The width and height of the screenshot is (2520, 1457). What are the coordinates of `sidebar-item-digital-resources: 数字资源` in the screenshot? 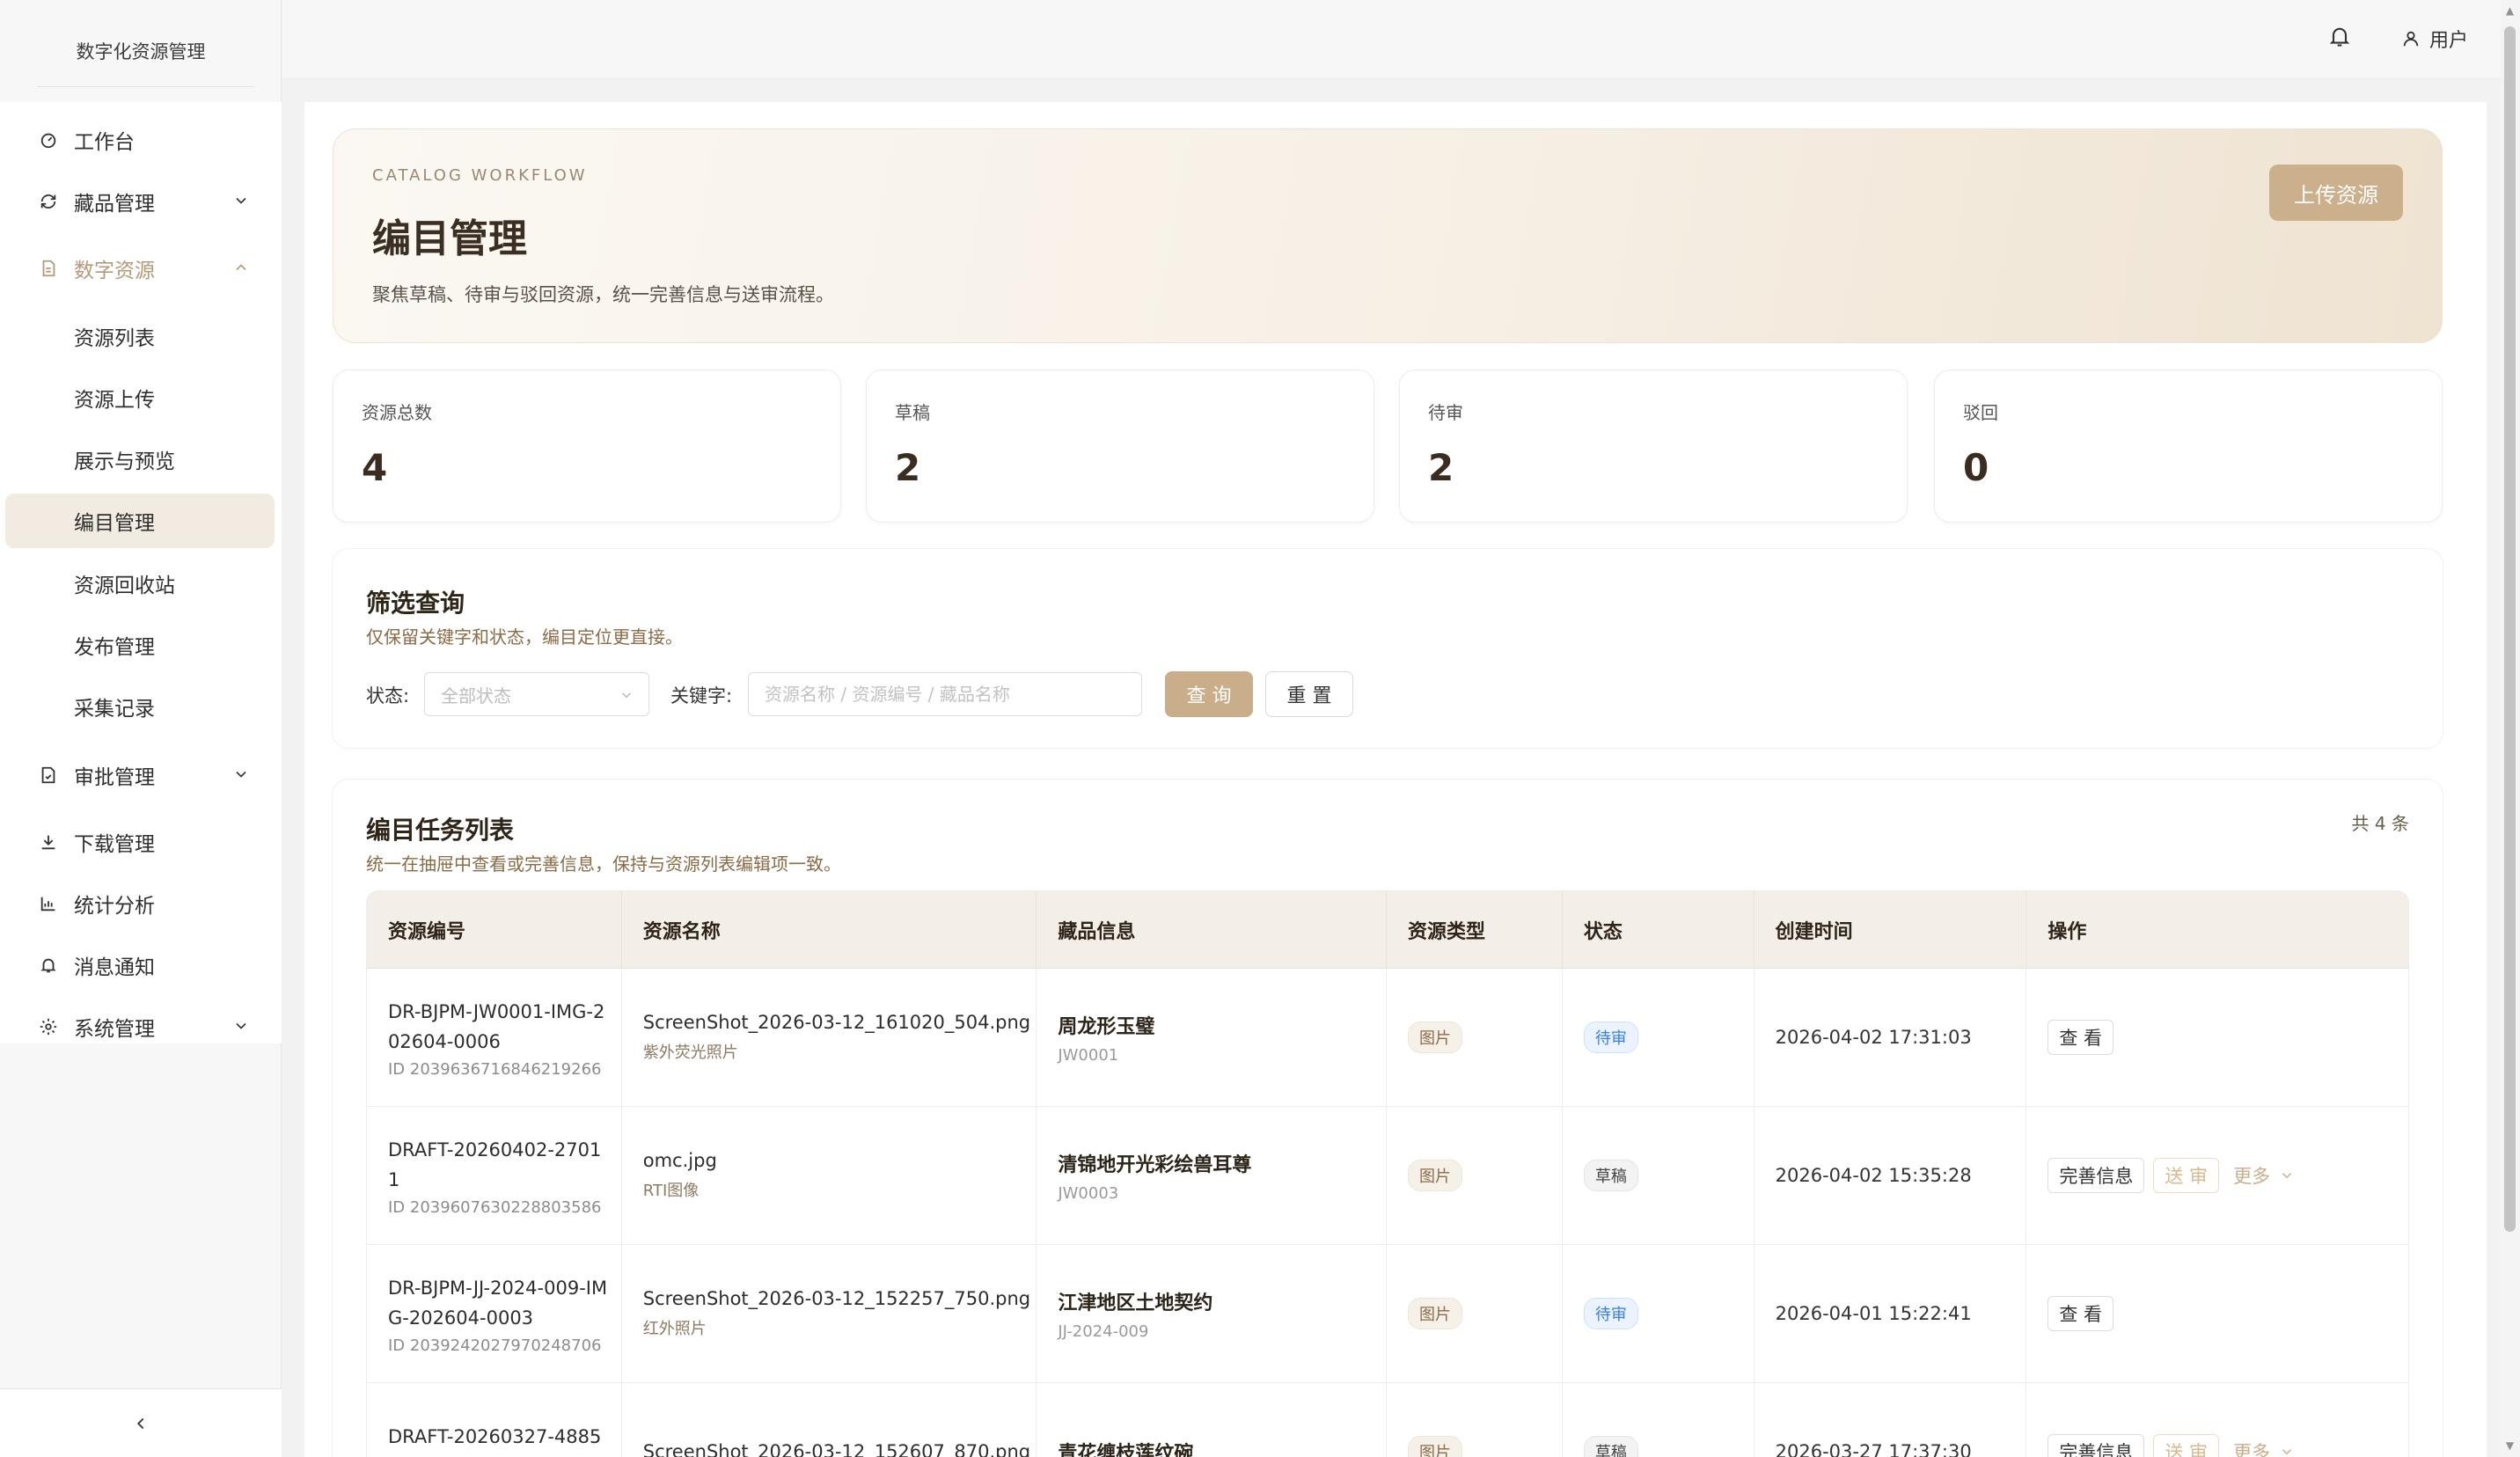 It's located at (140, 268).